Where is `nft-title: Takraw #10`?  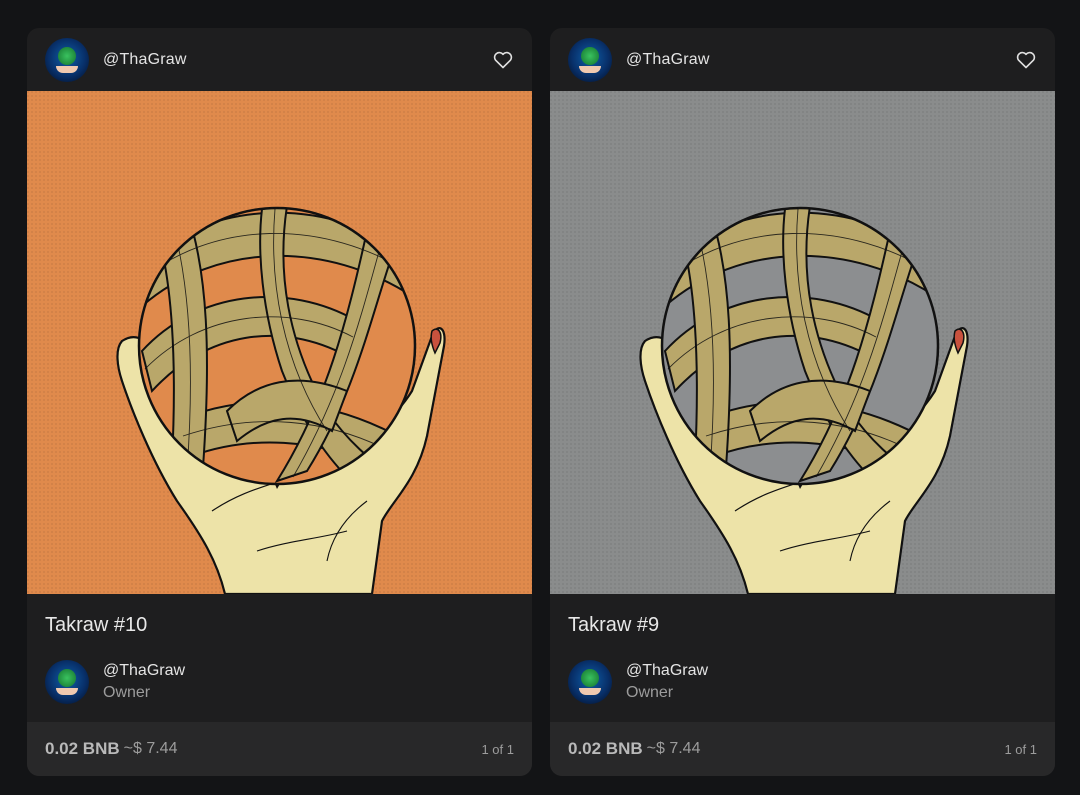
nft-title: Takraw #10 is located at coordinates (96, 625).